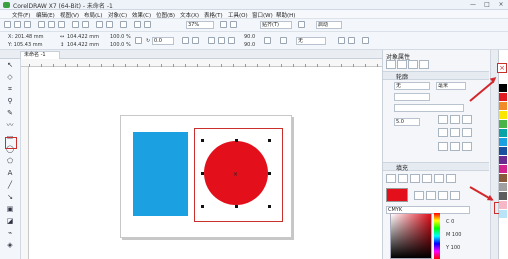  I want to click on publish-pdf-icon, so click(123, 24).